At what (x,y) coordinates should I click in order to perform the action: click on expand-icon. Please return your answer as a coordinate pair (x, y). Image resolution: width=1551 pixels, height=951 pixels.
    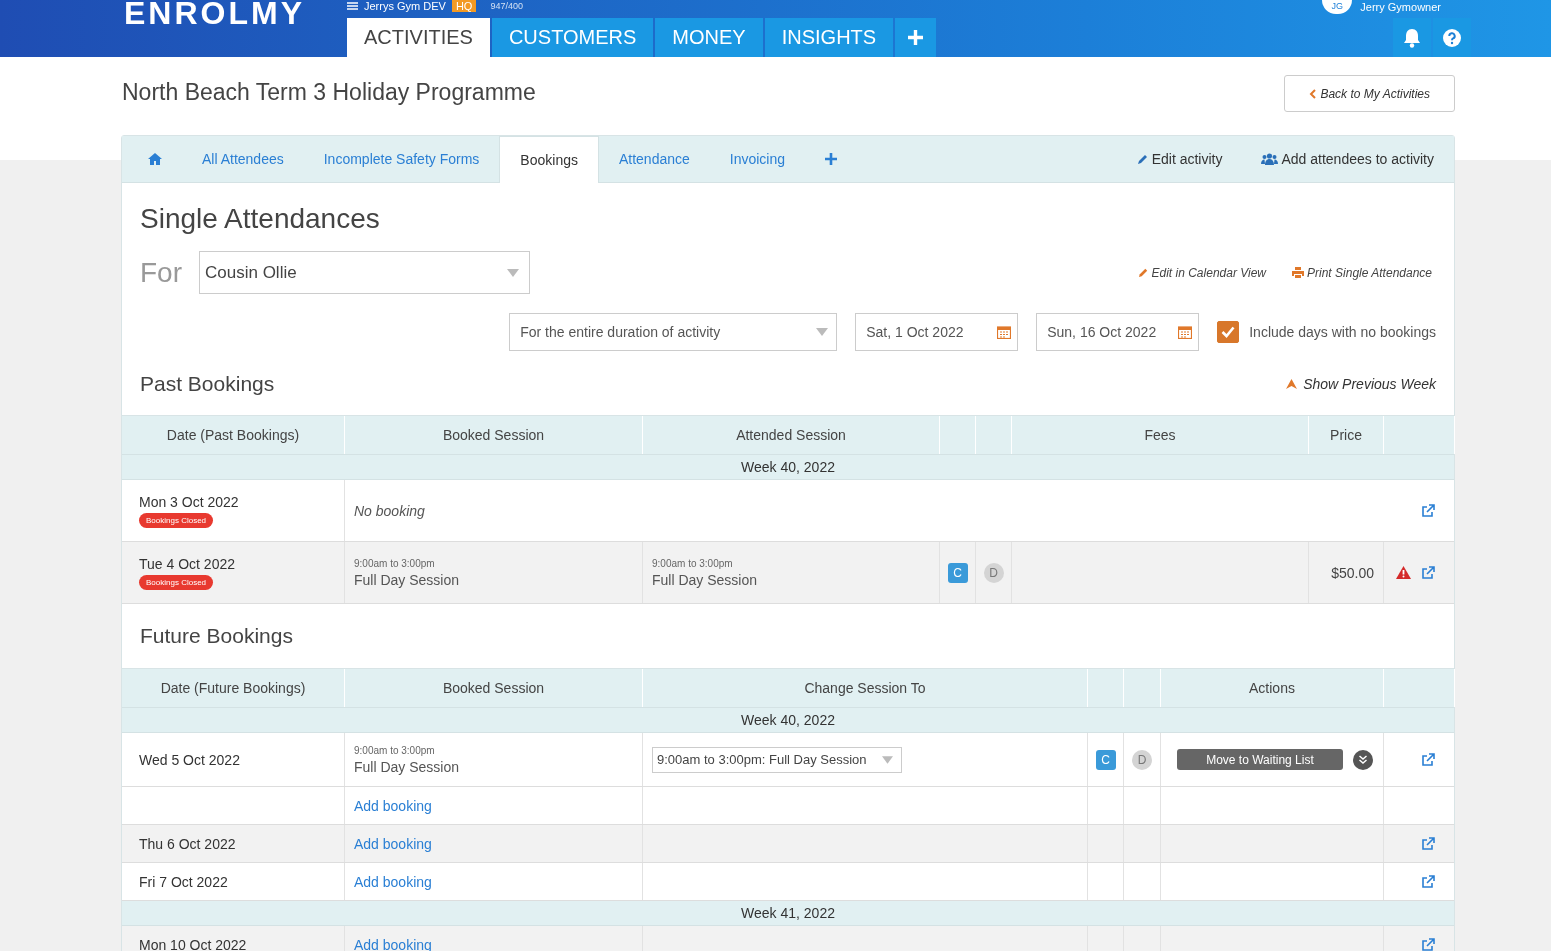
    Looking at the image, I should click on (1363, 759).